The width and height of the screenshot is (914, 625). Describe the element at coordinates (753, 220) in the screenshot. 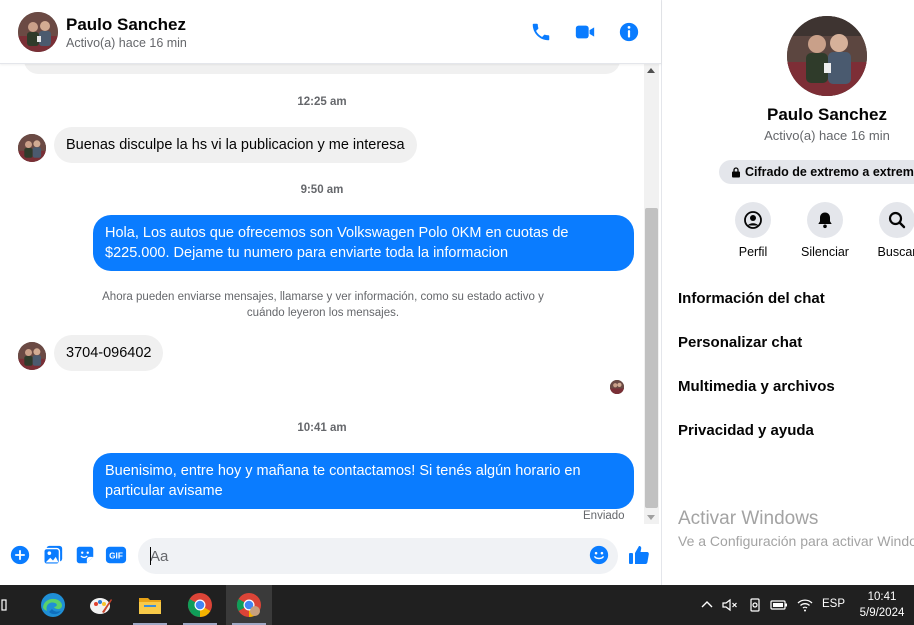

I see `profile-icon` at that location.